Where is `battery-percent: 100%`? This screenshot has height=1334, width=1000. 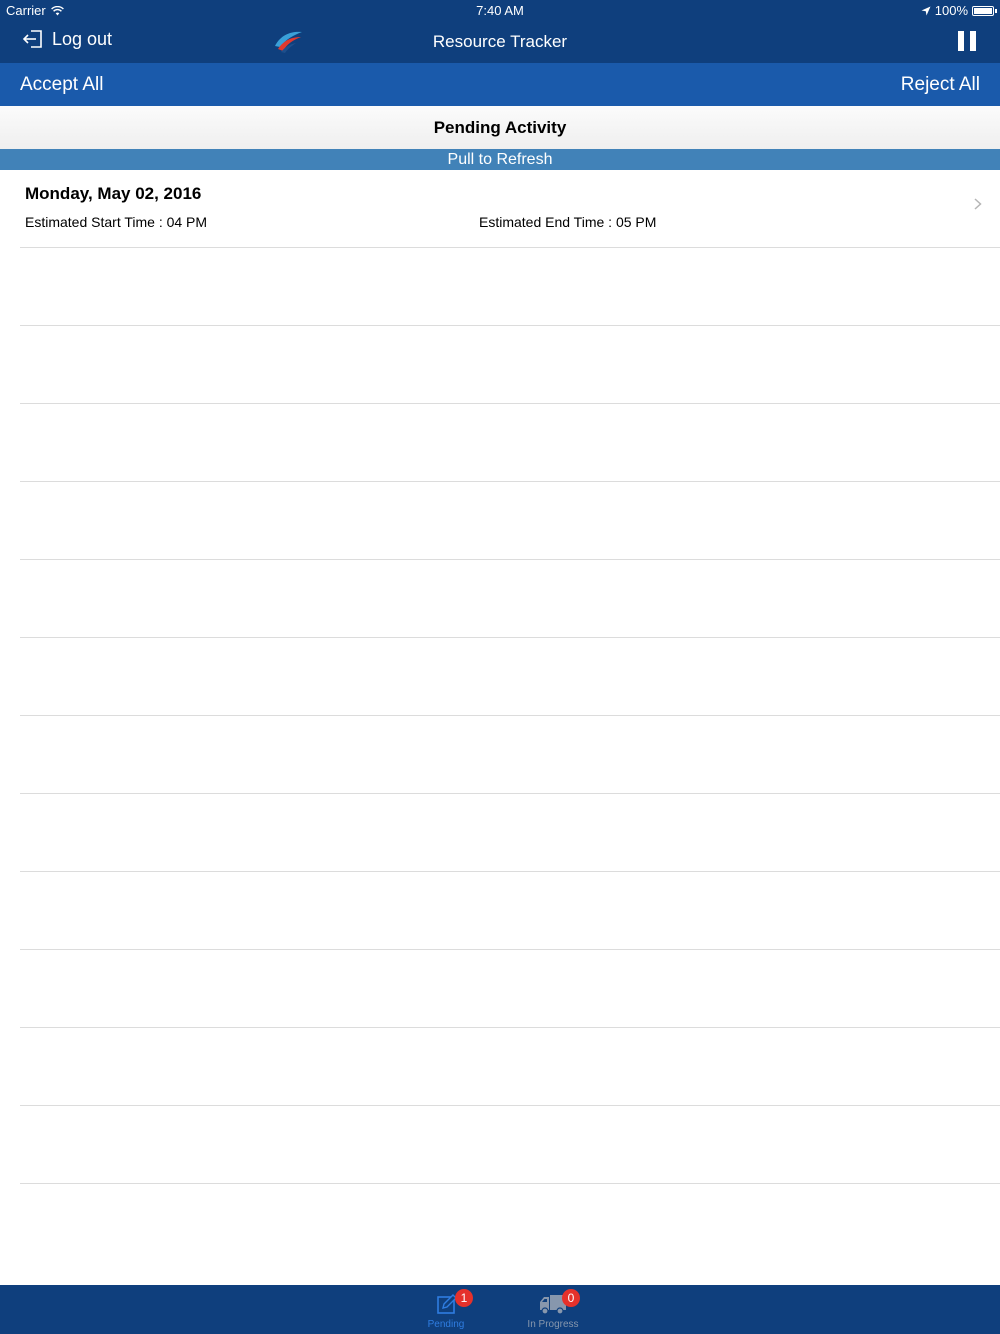
battery-percent: 100% is located at coordinates (951, 10).